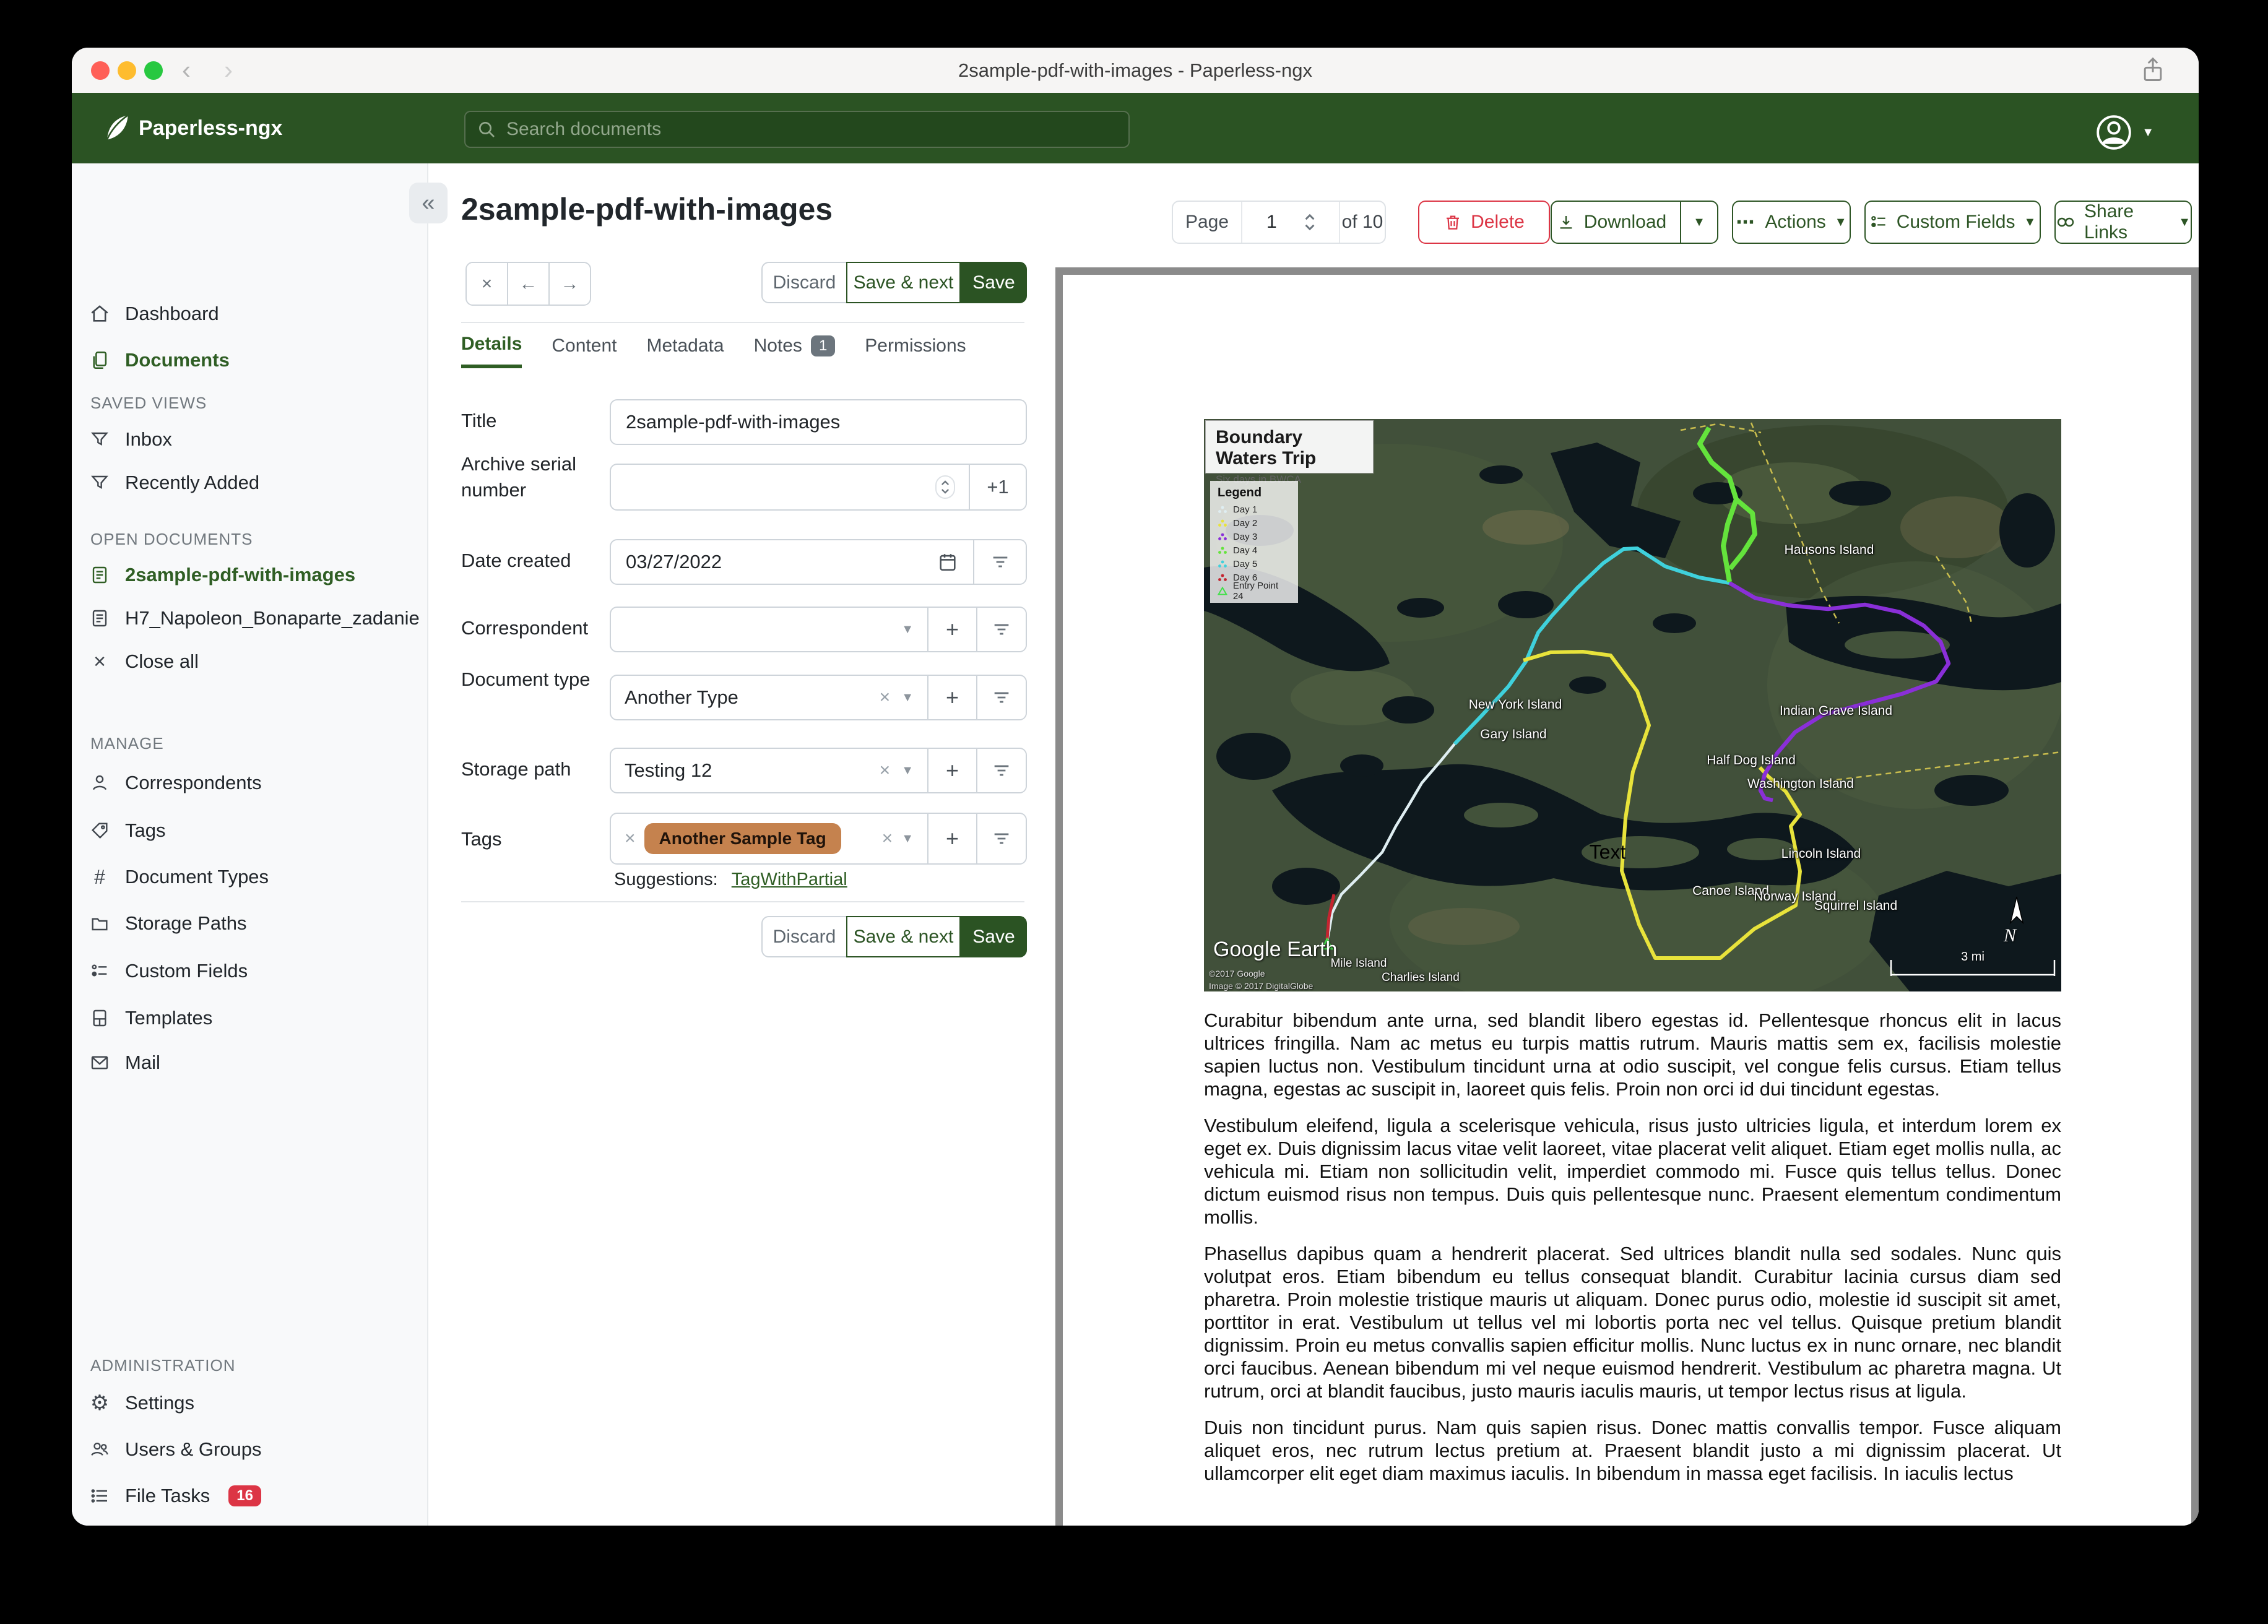  I want to click on page-number-input, so click(1282, 222).